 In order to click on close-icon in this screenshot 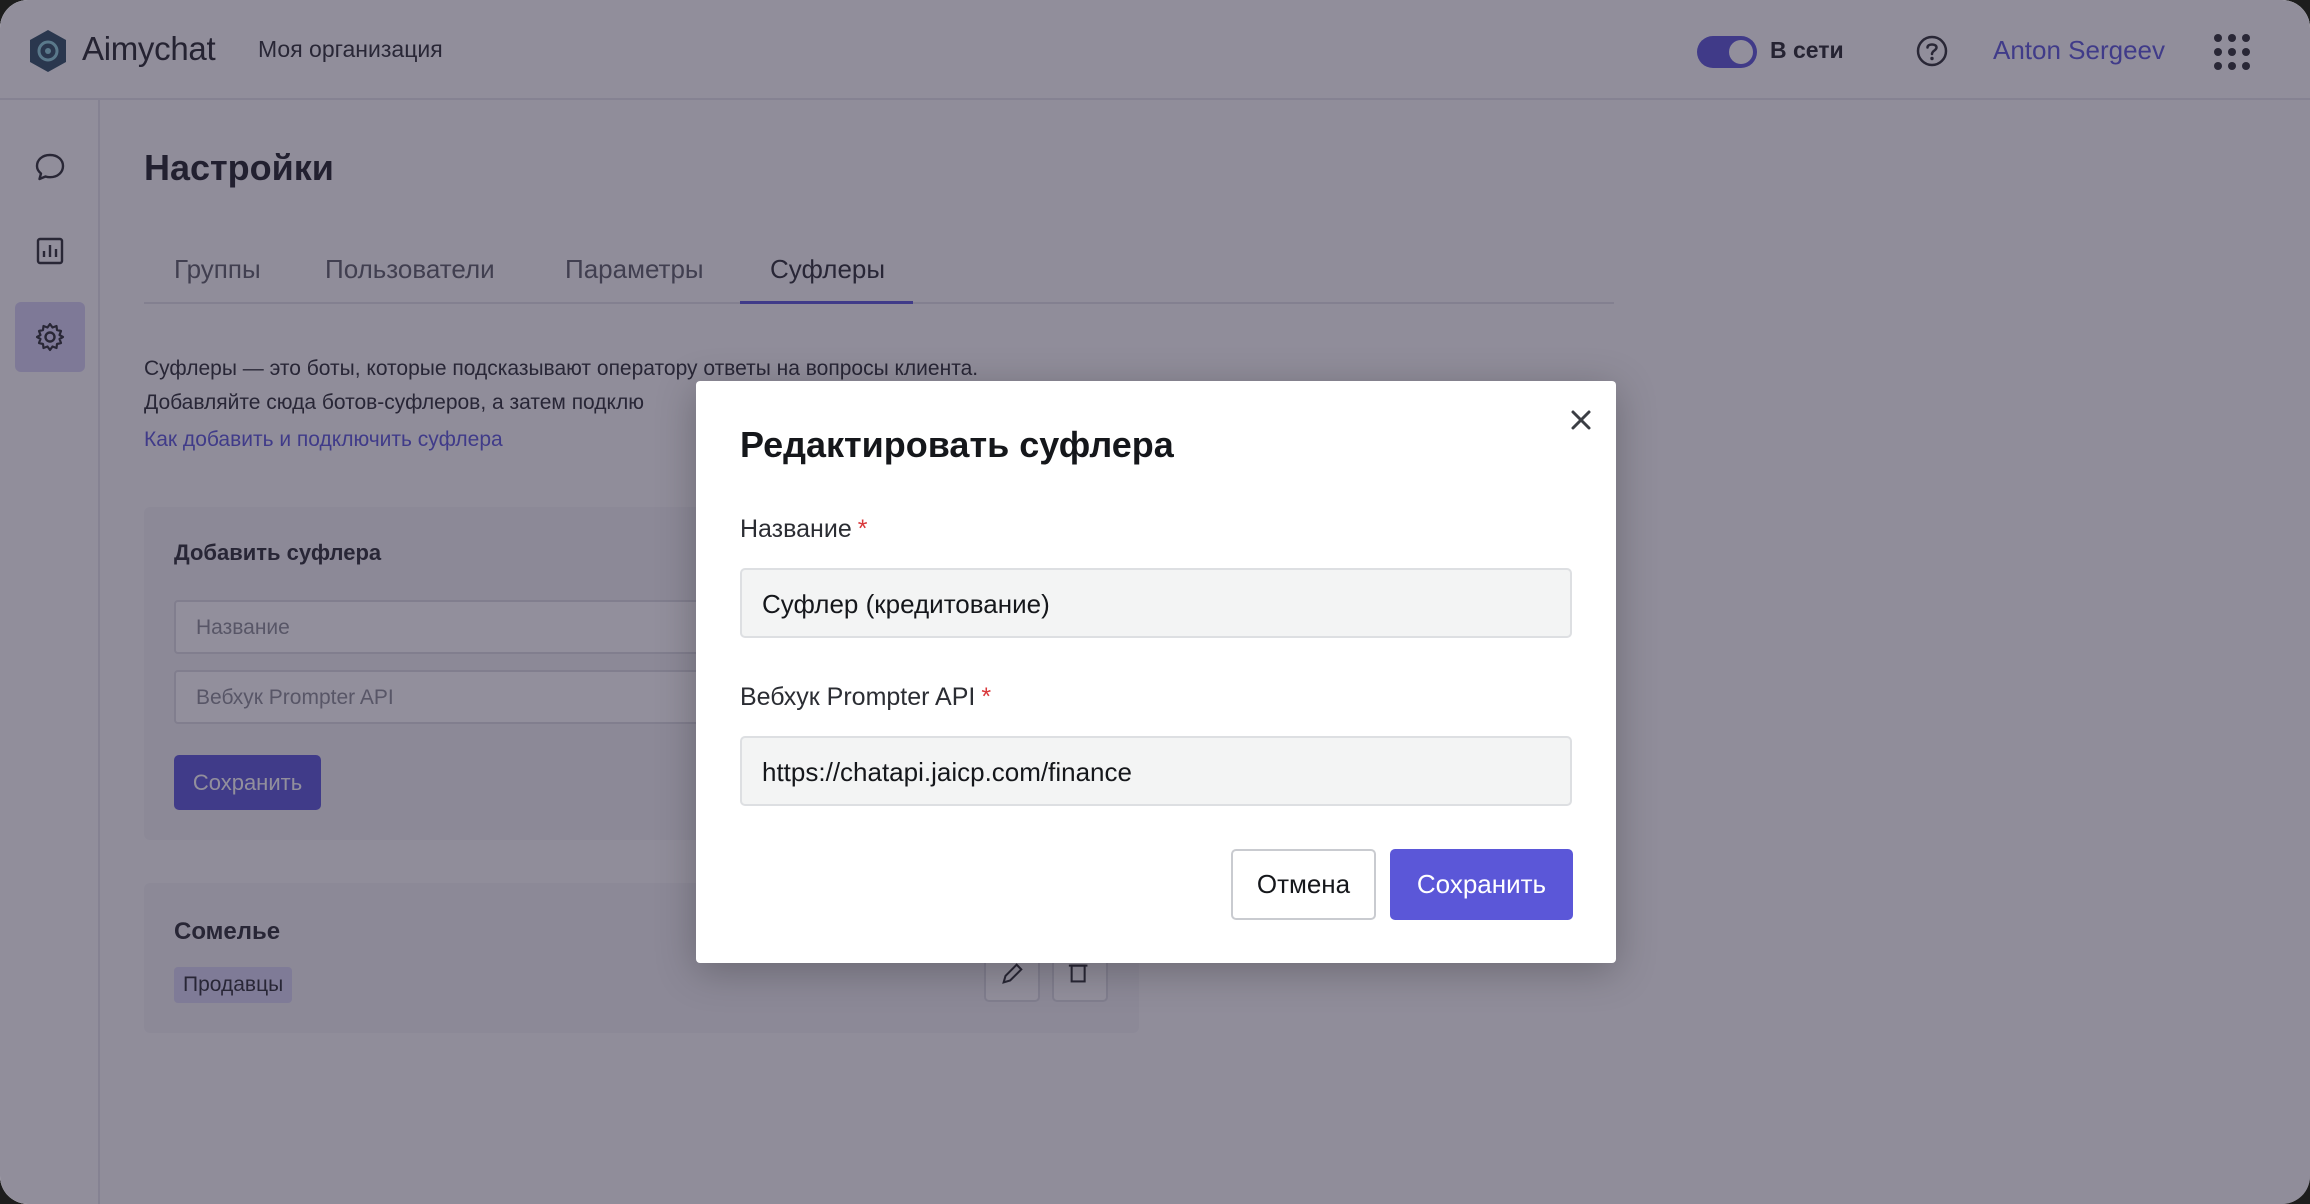, I will do `click(1581, 420)`.